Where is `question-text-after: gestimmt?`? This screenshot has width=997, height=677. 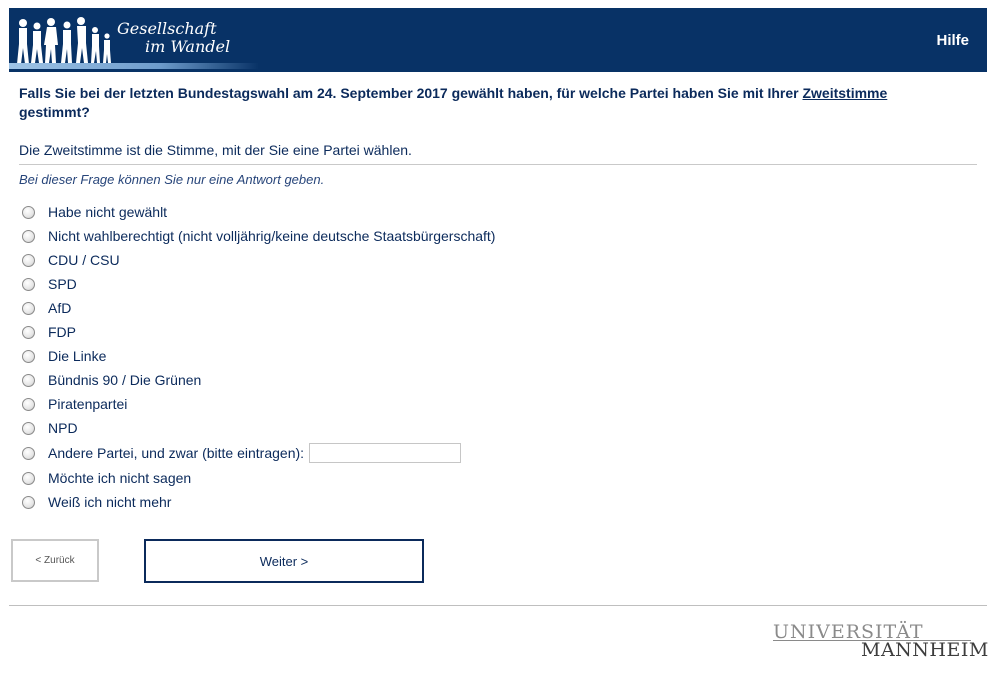
question-text-after: gestimmt? is located at coordinates (54, 112).